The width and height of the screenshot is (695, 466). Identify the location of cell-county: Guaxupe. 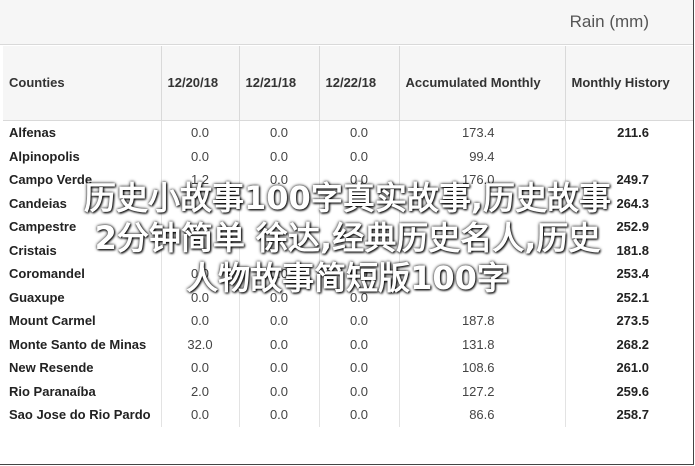
(82, 297).